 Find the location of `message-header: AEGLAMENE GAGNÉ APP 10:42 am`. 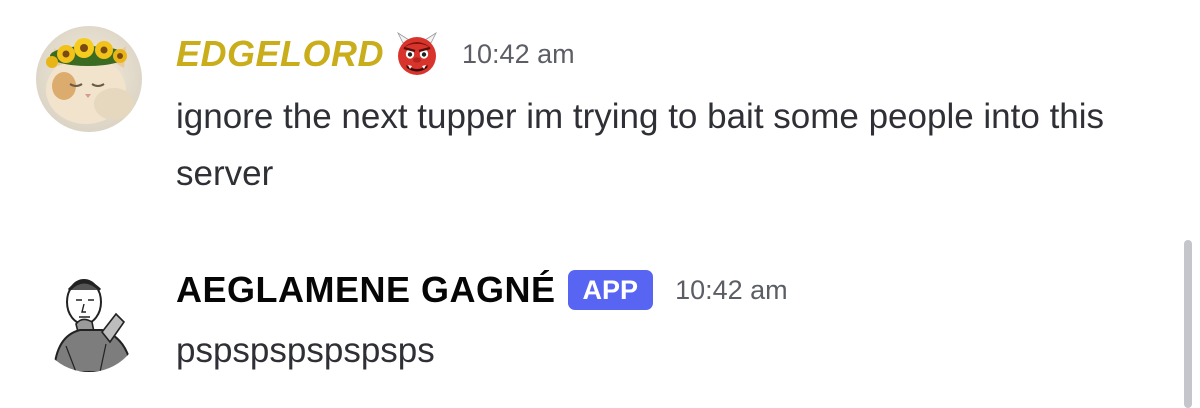

message-header: AEGLAMENE GAGNÉ APP 10:42 am is located at coordinates (482, 290).